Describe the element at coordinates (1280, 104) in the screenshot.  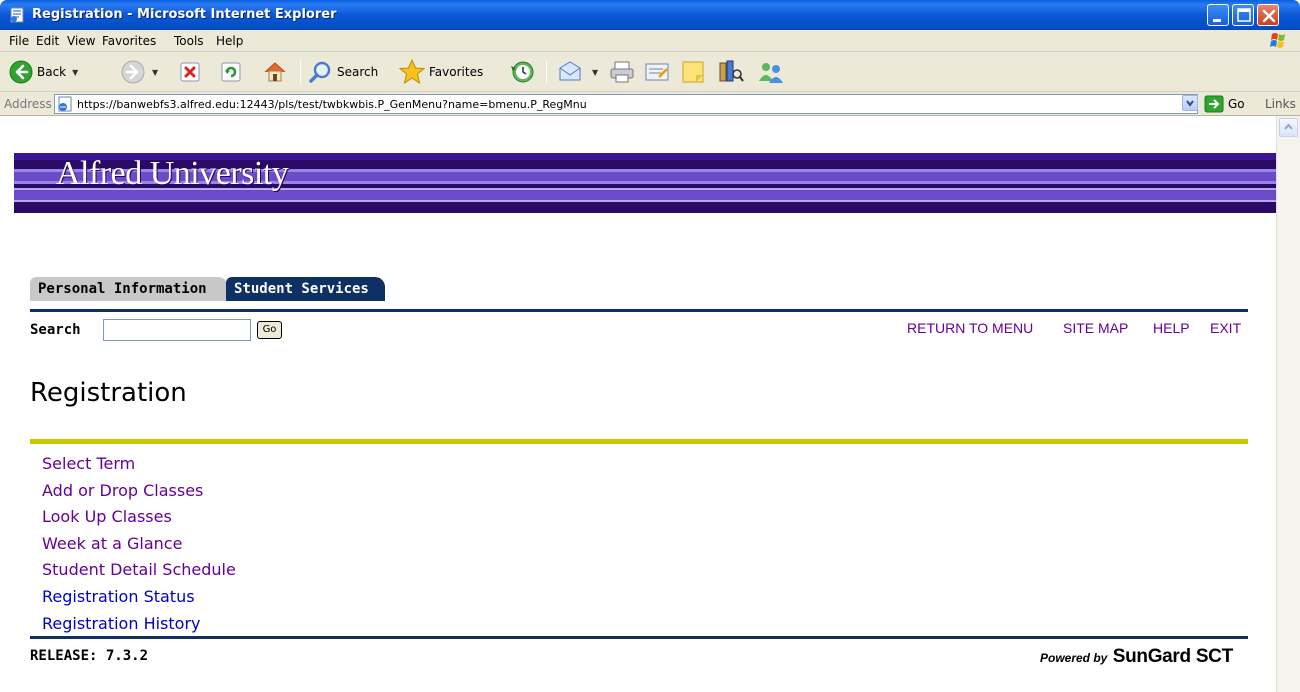
I see `links-toolbar: Links` at that location.